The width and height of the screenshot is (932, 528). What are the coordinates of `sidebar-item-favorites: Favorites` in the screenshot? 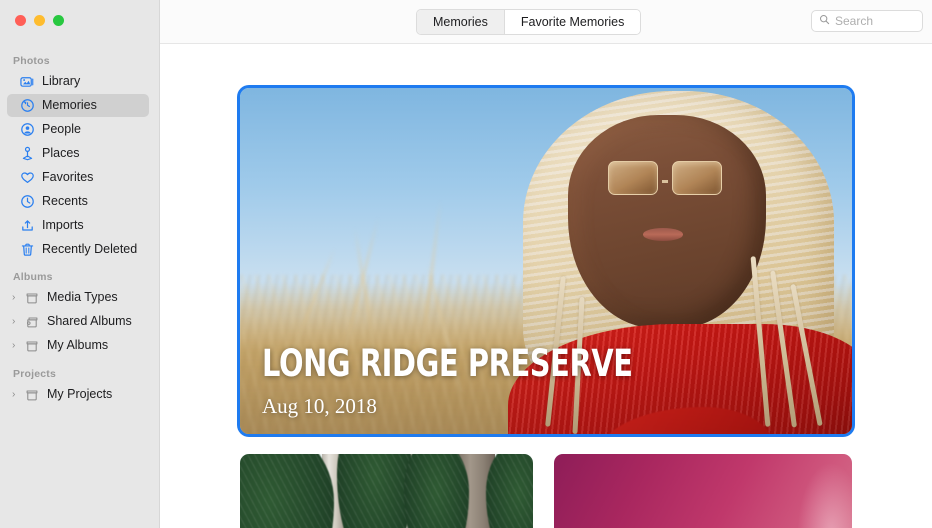 It's located at (78, 177).